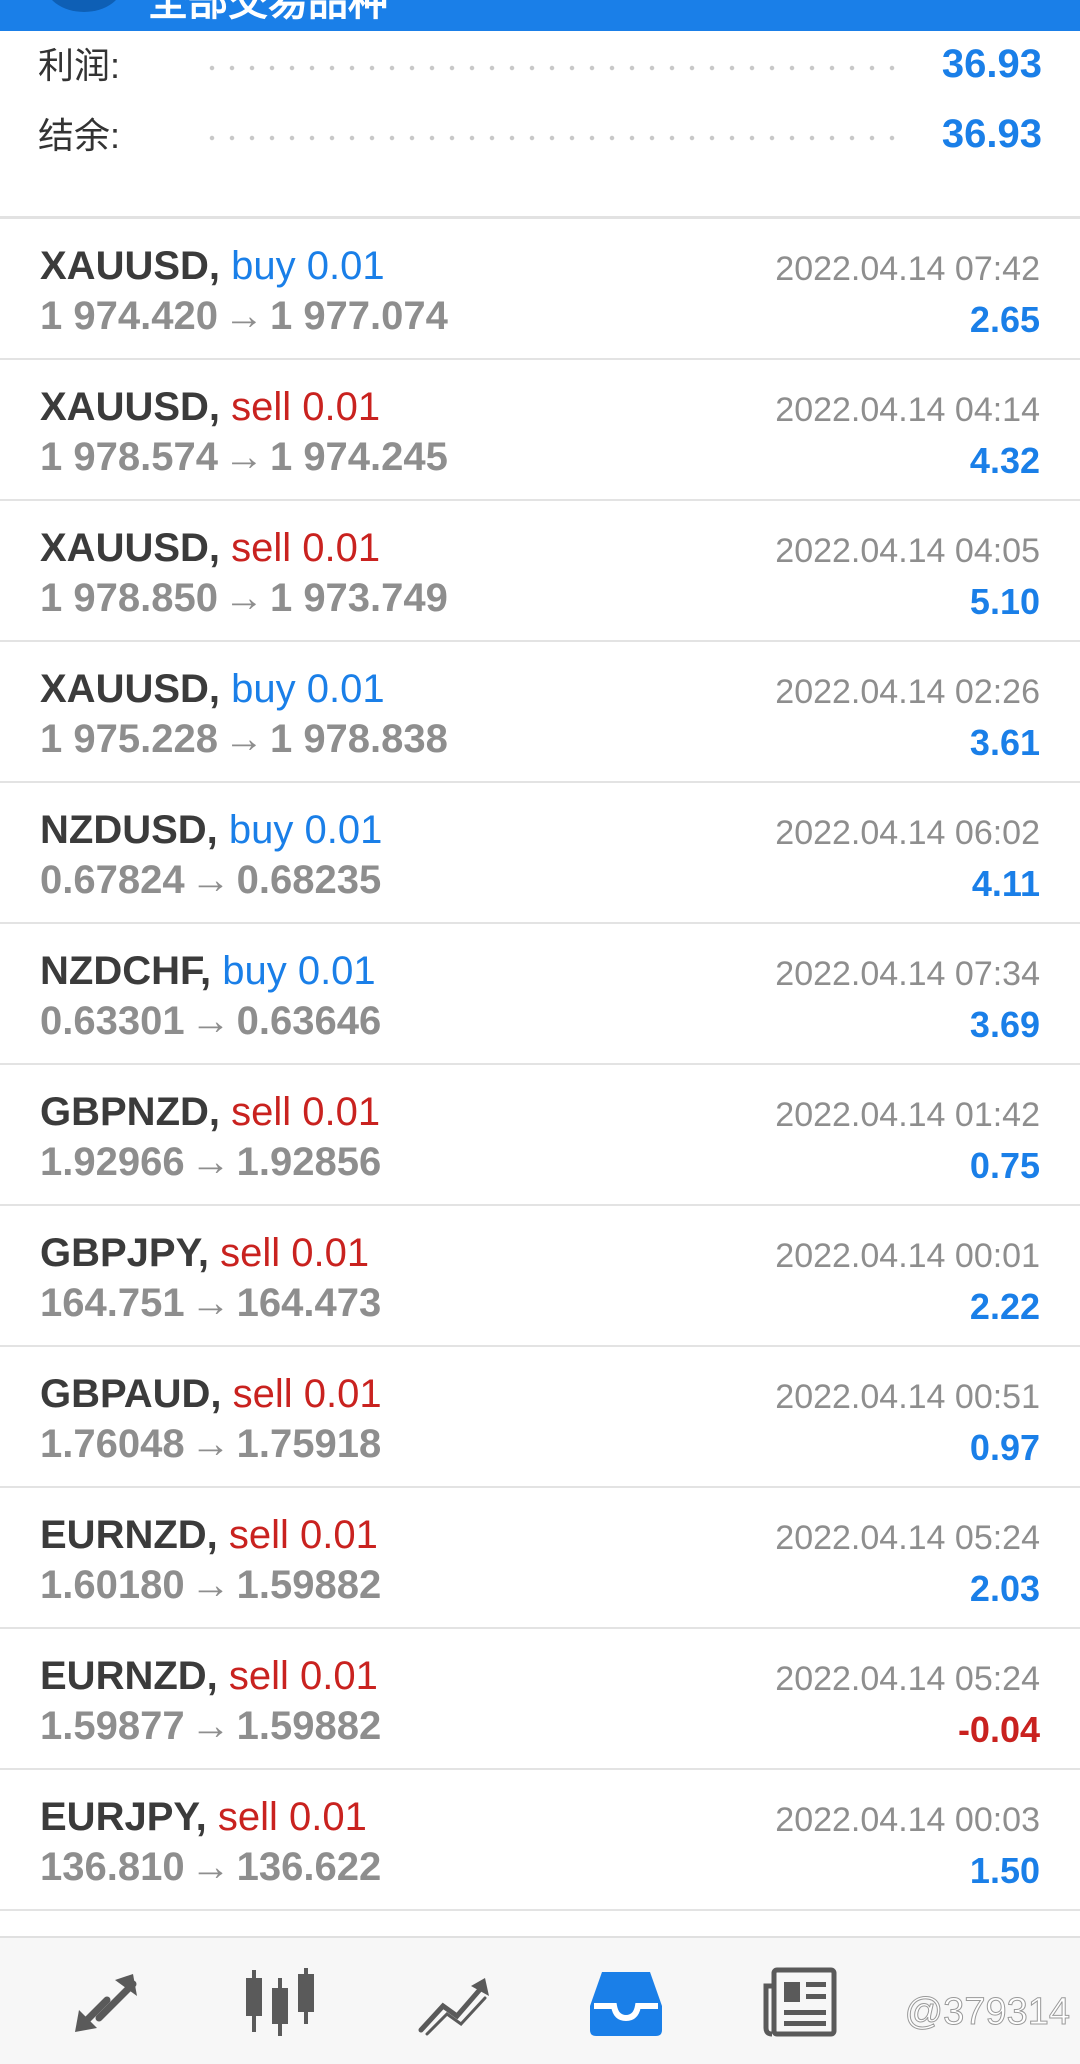 The image size is (1080, 2064). What do you see at coordinates (123, 1817) in the screenshot?
I see `trade-symbol: EURJPY,` at bounding box center [123, 1817].